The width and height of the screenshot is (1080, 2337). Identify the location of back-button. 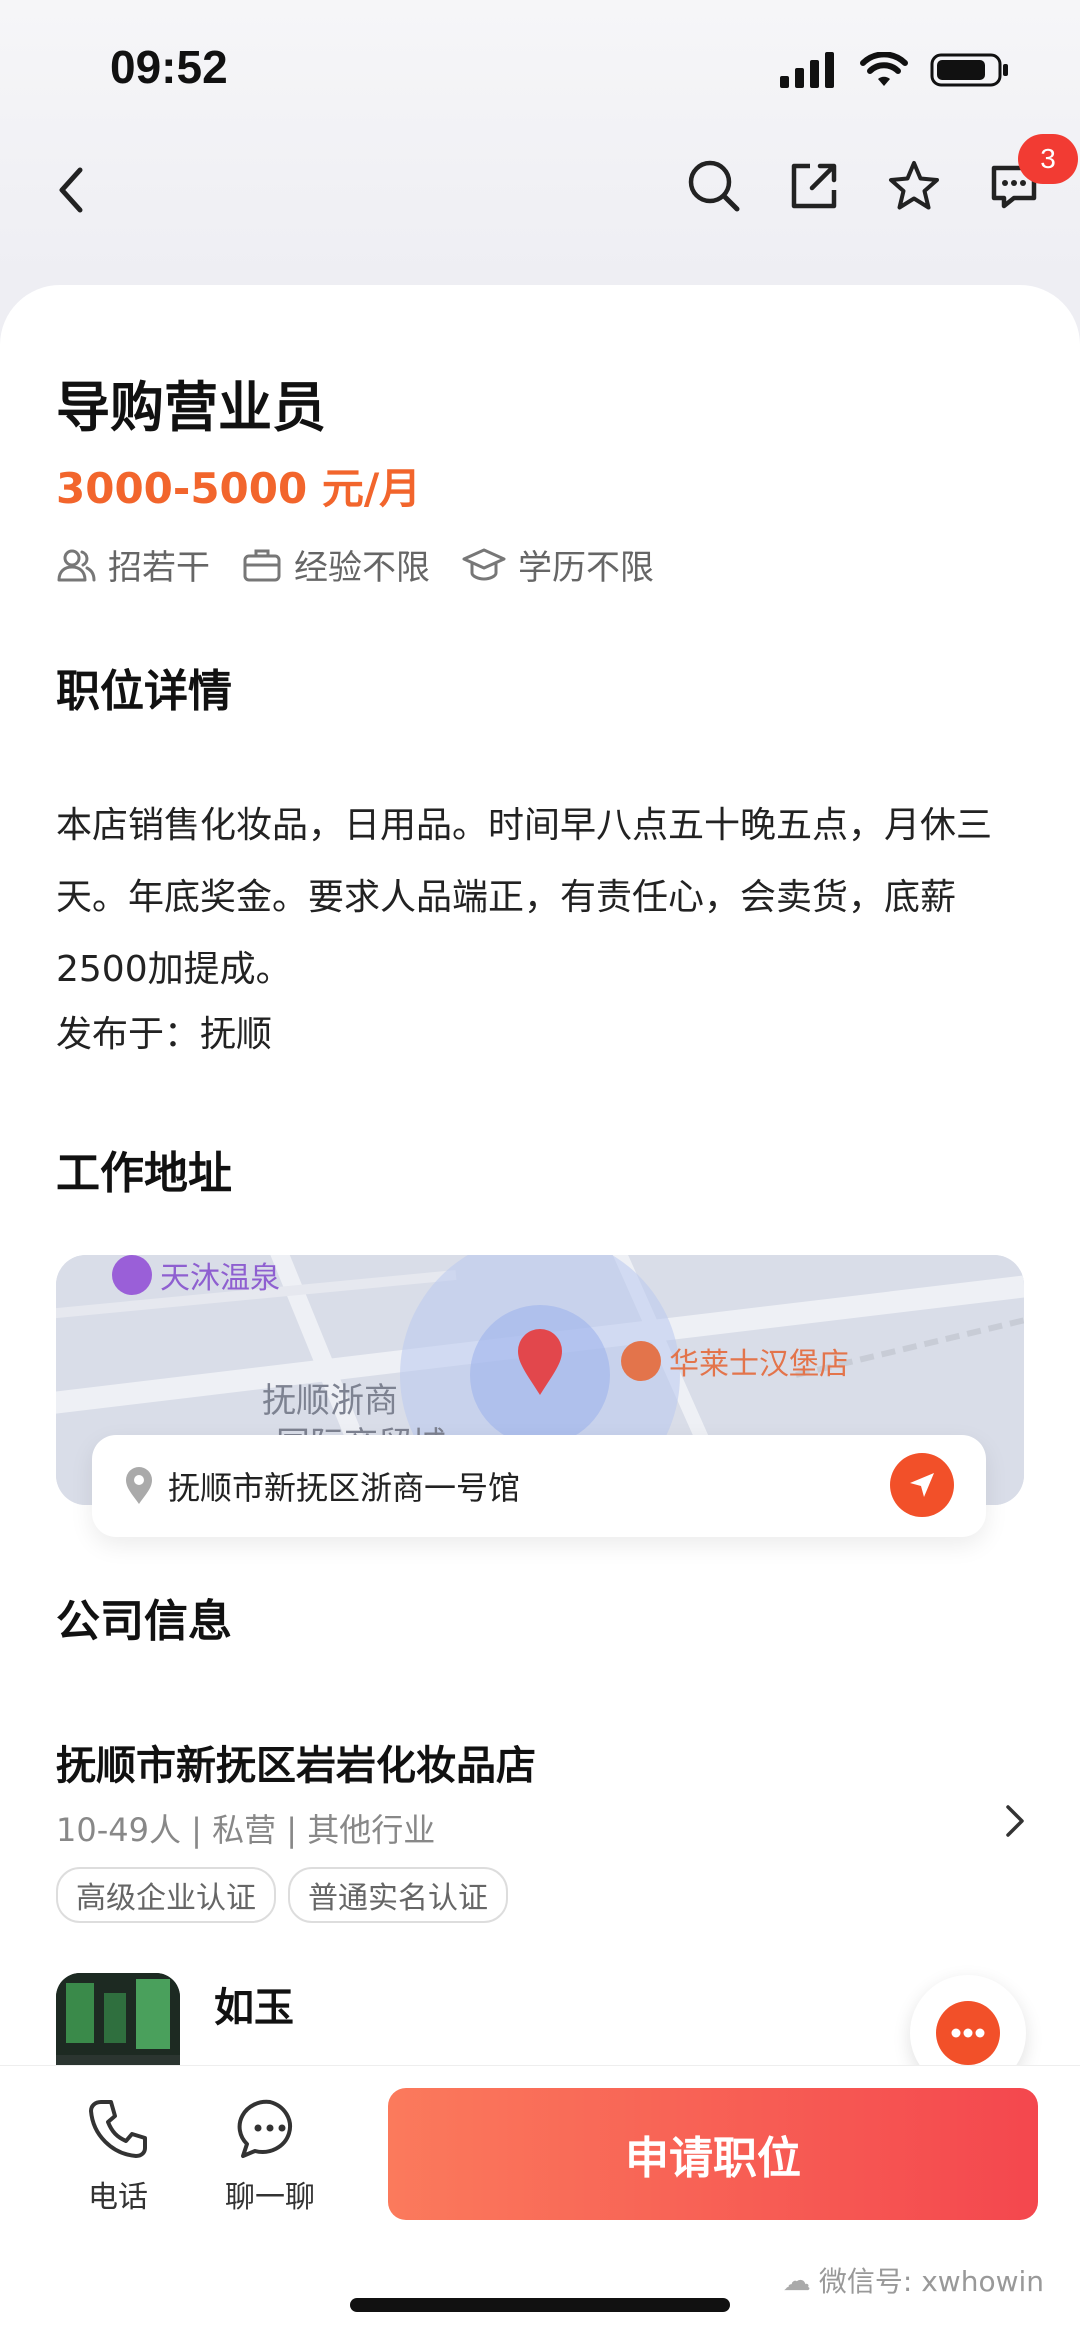
(72, 190).